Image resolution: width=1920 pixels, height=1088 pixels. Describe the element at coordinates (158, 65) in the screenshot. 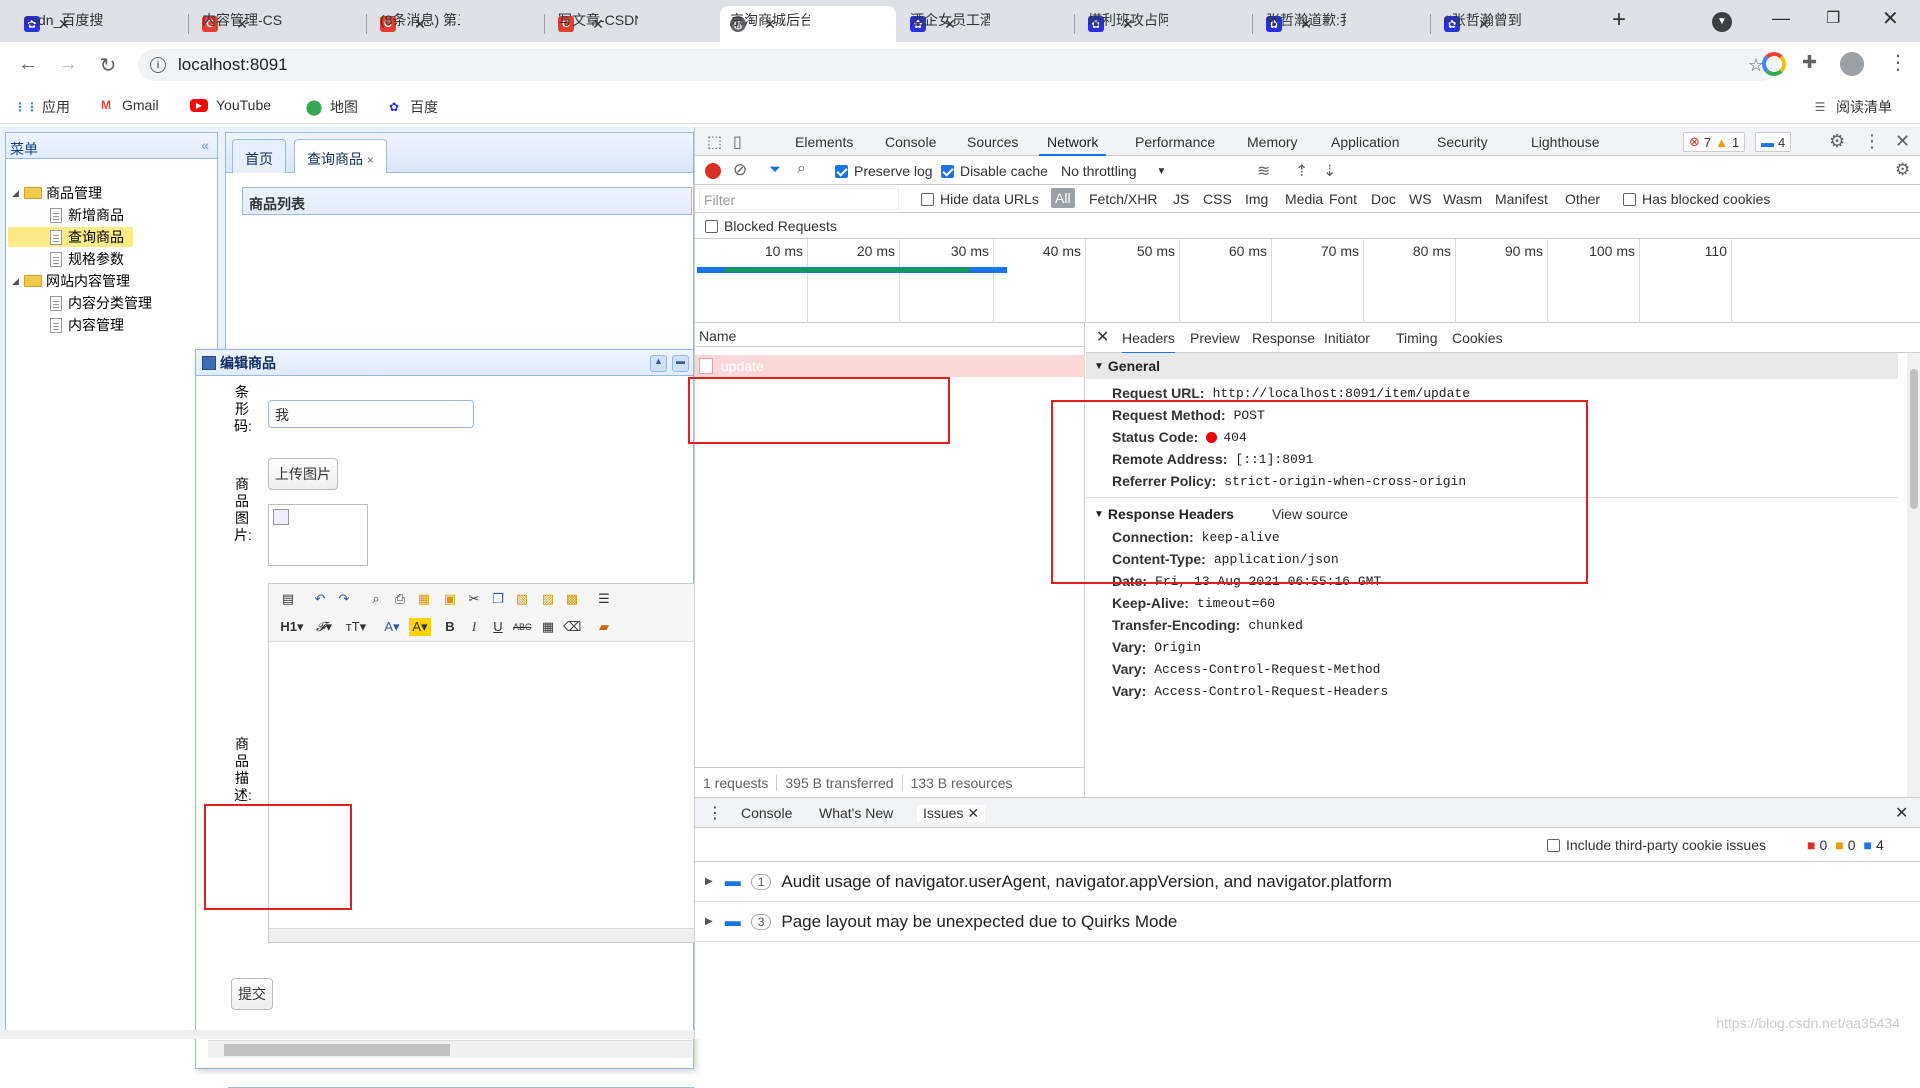

I see `site-info-icon: i` at that location.